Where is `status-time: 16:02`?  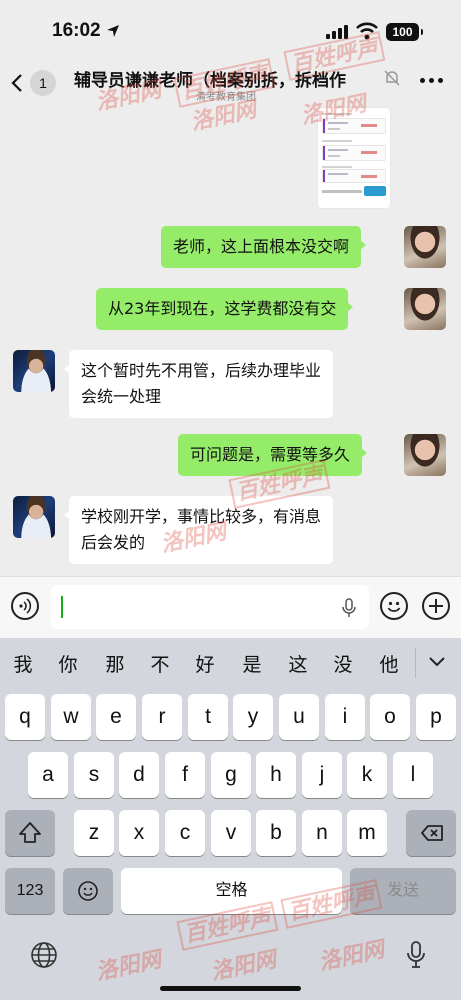
status-time: 16:02 is located at coordinates (76, 30).